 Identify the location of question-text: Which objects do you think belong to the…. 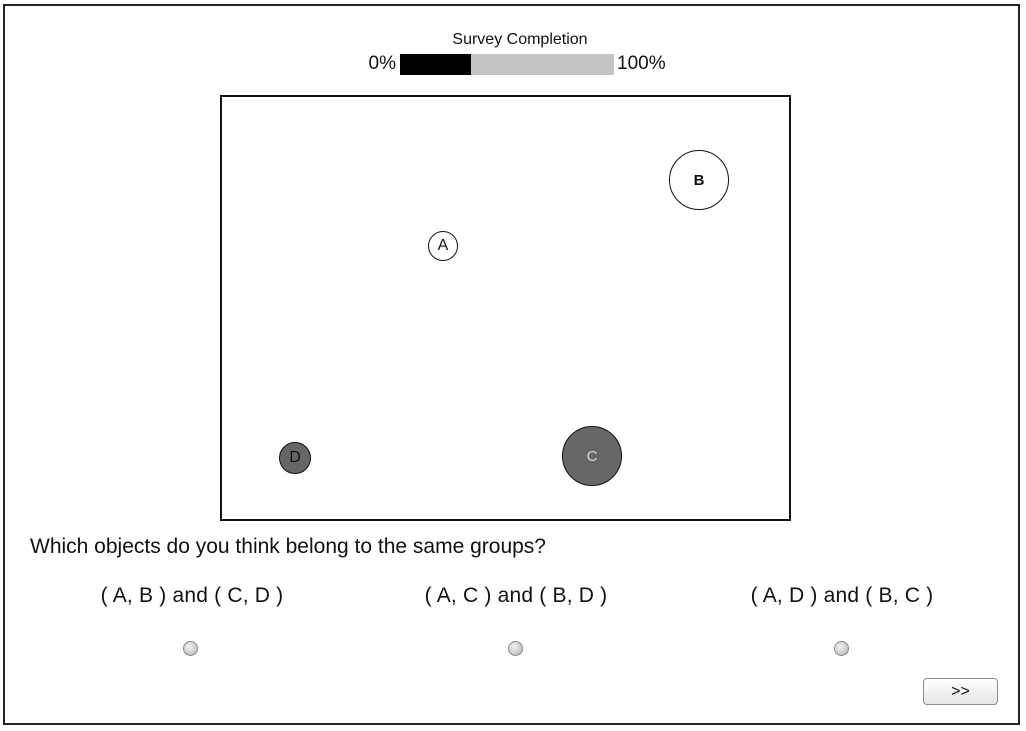
(288, 546).